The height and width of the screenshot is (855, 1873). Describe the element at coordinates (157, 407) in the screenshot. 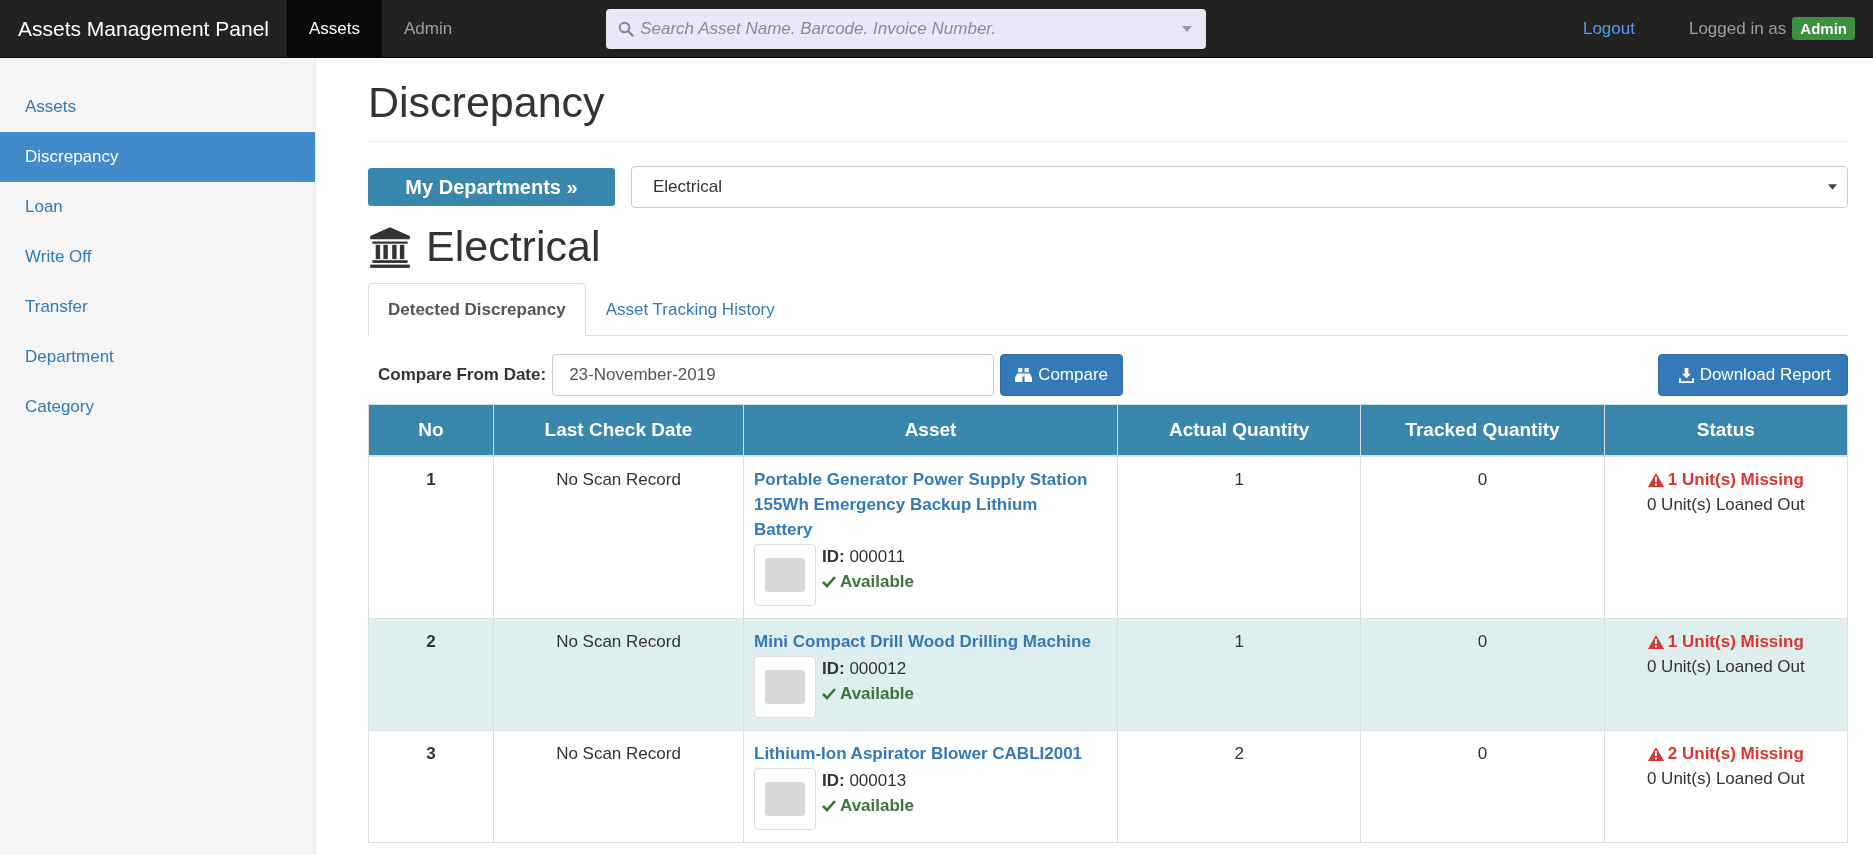

I see `sidebar-item: Category` at that location.